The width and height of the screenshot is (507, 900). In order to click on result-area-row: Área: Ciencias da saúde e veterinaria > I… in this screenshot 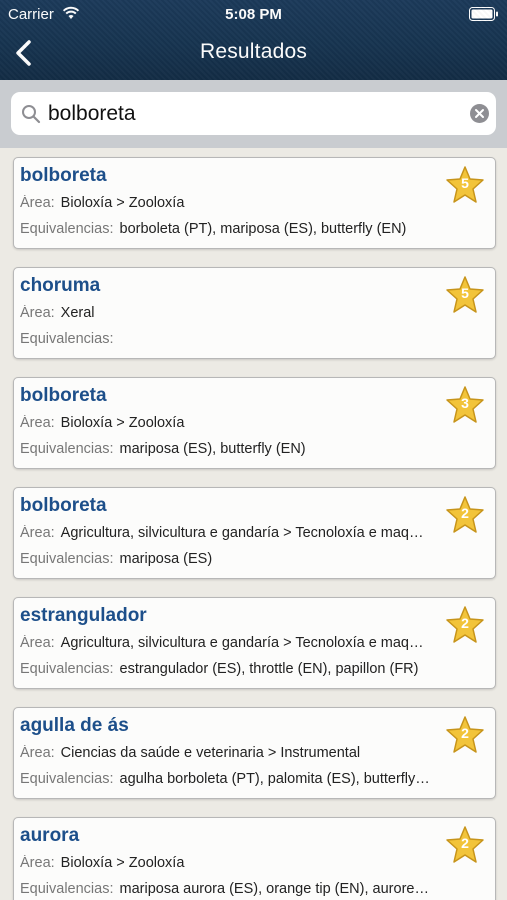, I will do `click(230, 753)`.